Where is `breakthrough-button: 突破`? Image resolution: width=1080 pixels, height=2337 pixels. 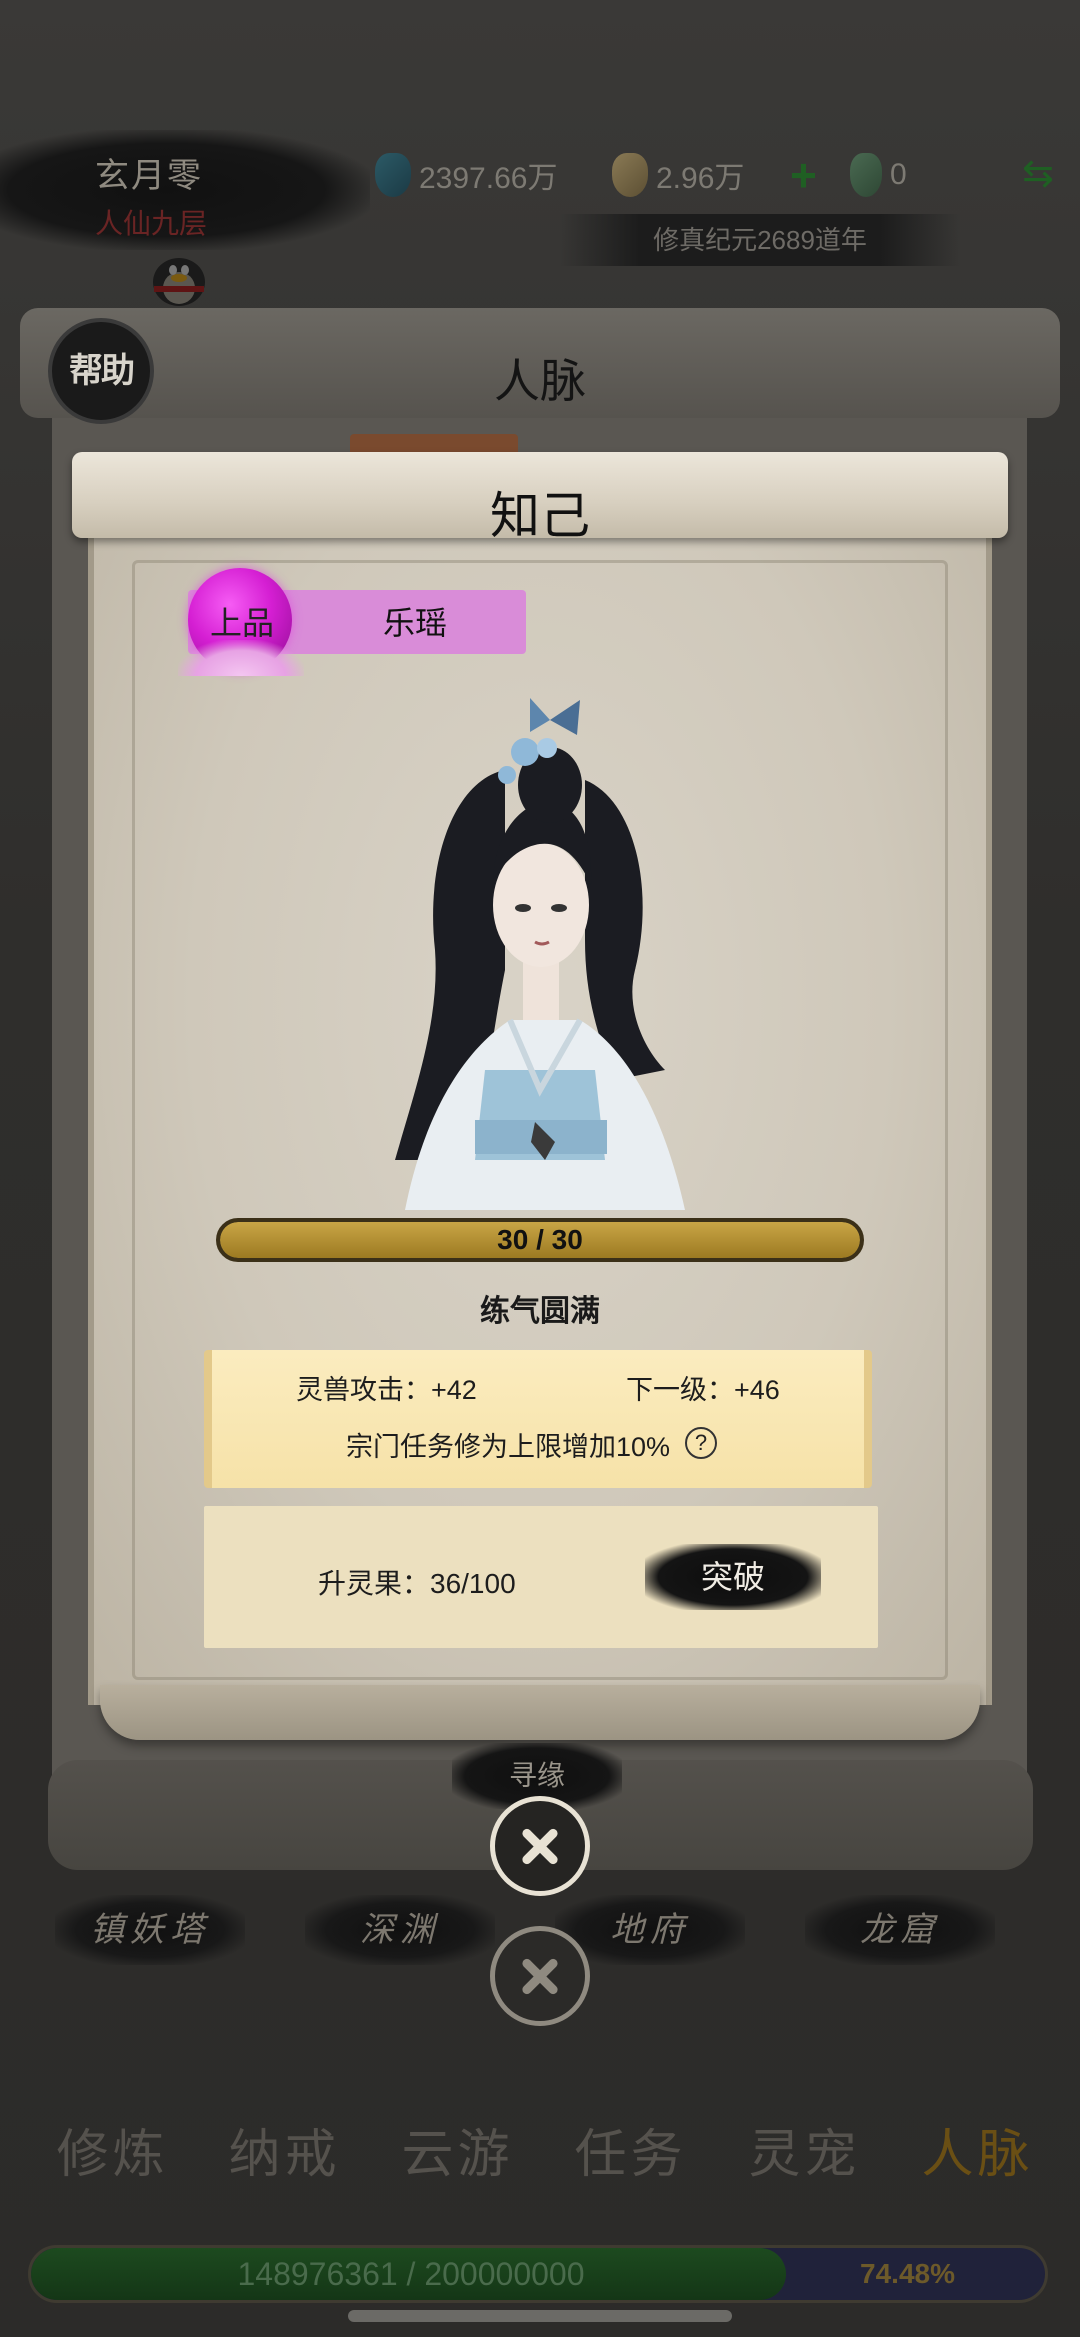
breakthrough-button: 突破 is located at coordinates (733, 1577).